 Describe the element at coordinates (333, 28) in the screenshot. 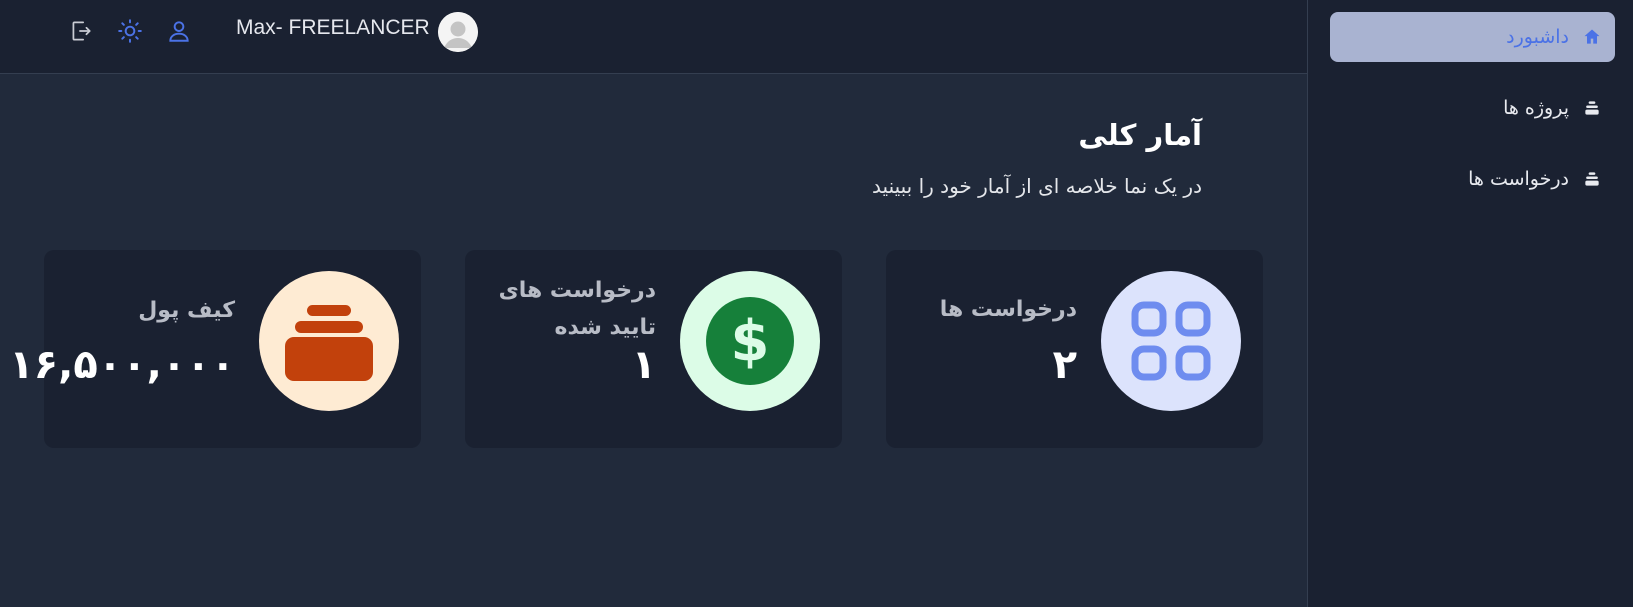

I see `user-name: Max- FREELANCER` at that location.